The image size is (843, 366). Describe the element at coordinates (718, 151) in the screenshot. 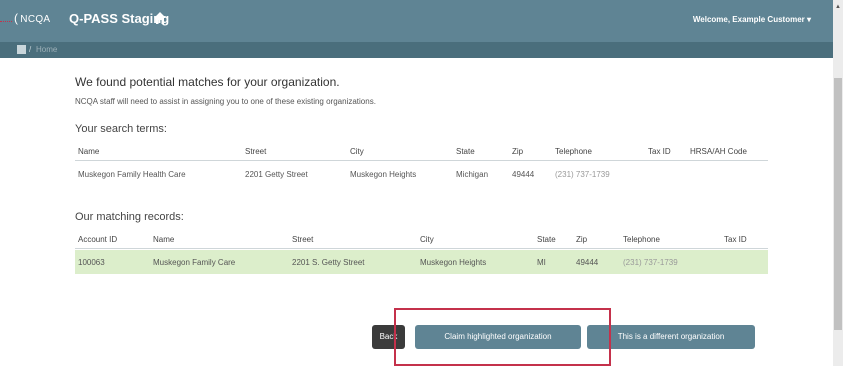

I see `column-header-hrsa-code: HRSA/AH Code` at that location.